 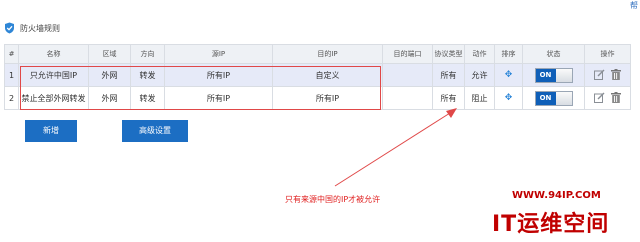 I want to click on watermark-url: WWW.94IP.COM, so click(x=556, y=195).